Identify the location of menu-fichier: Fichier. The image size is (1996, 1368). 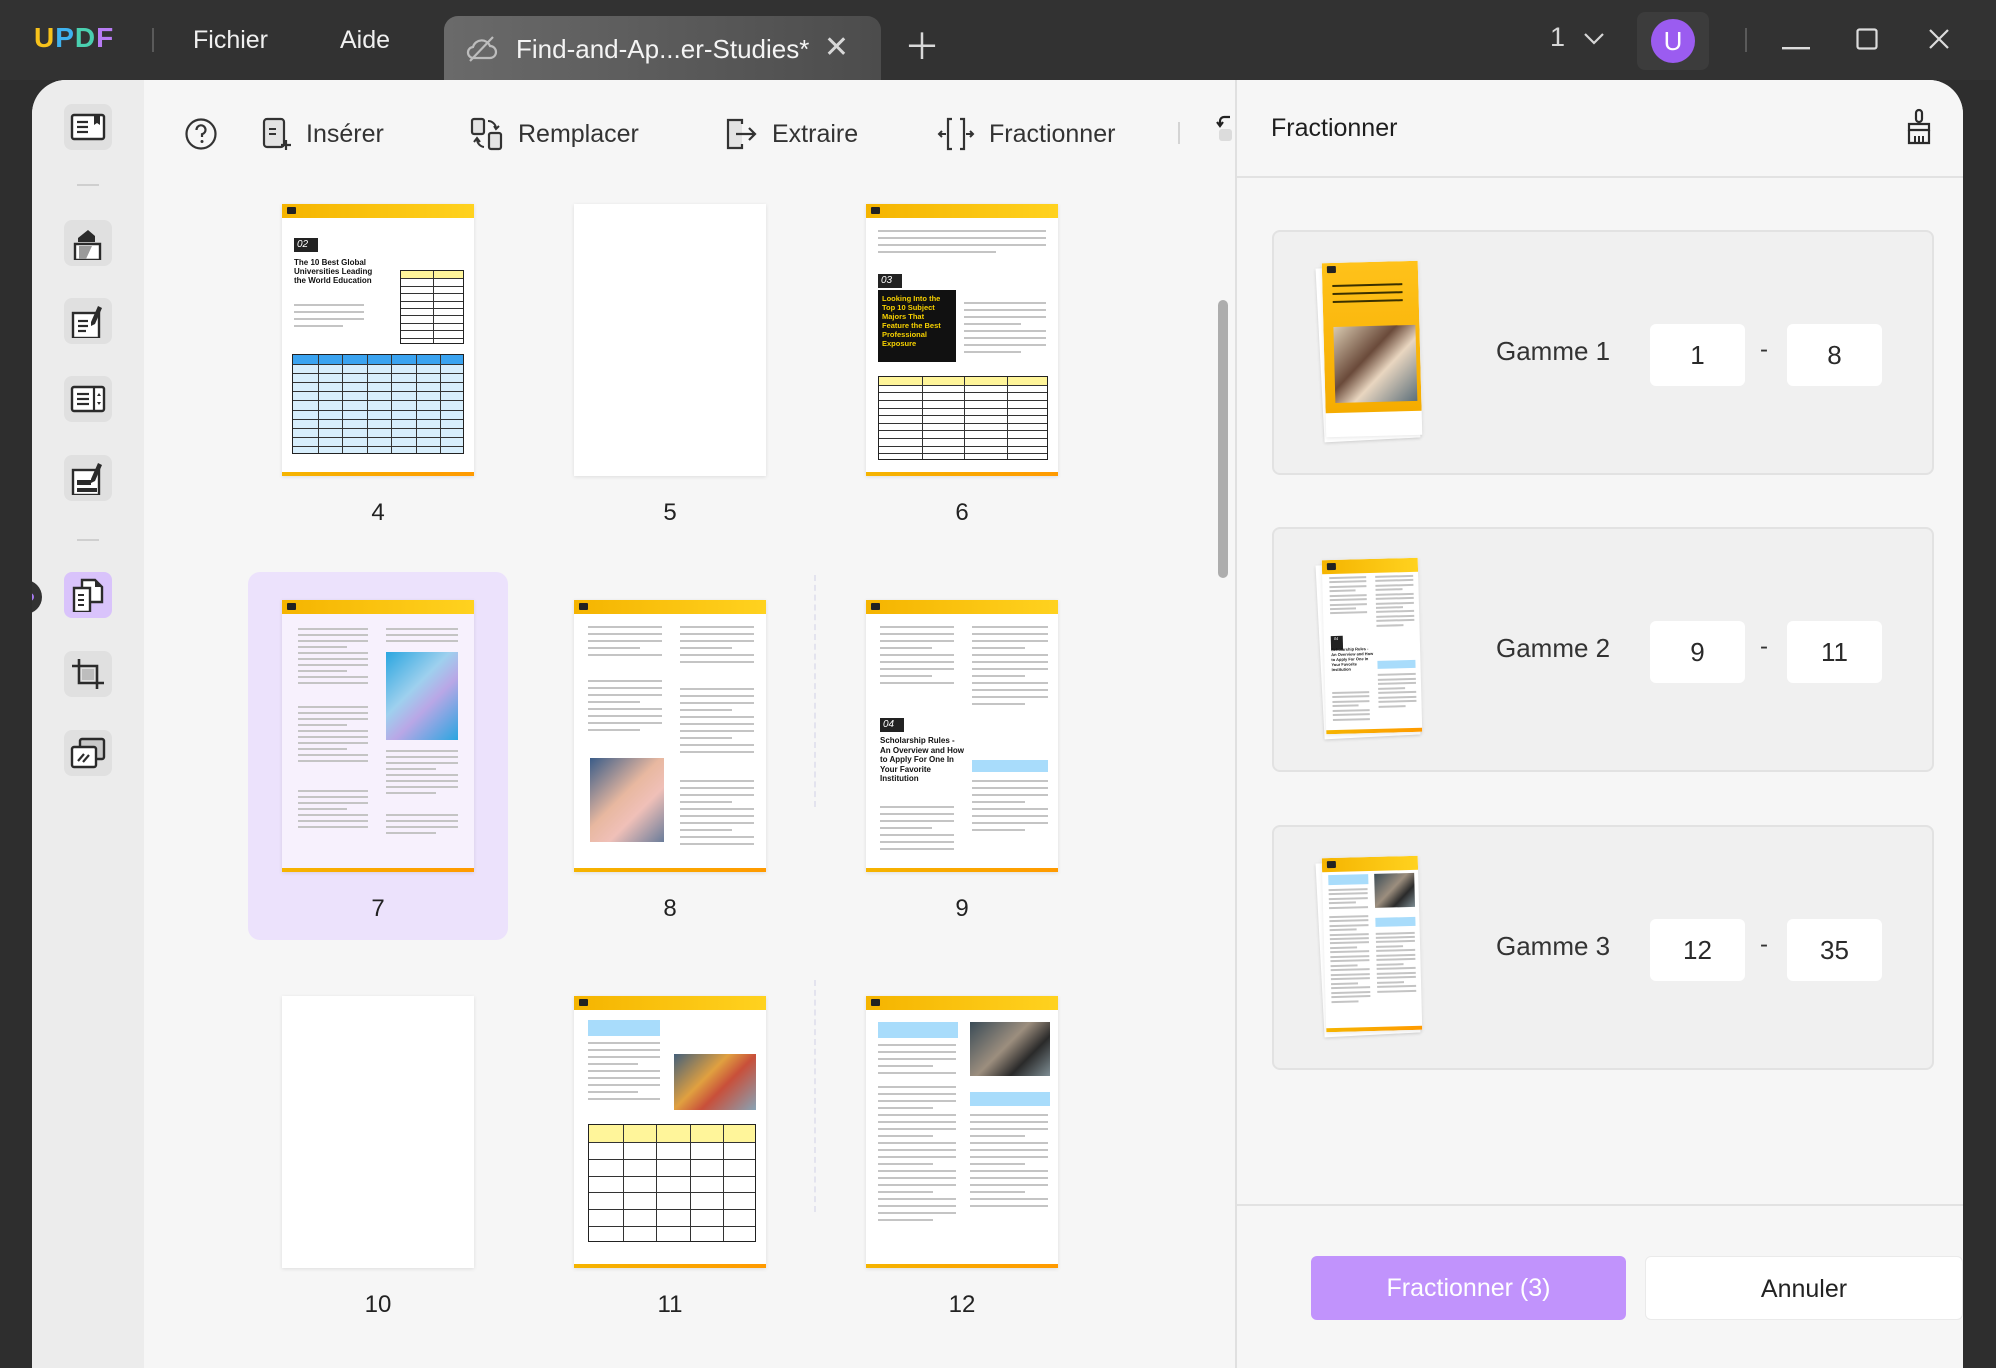
(230, 40).